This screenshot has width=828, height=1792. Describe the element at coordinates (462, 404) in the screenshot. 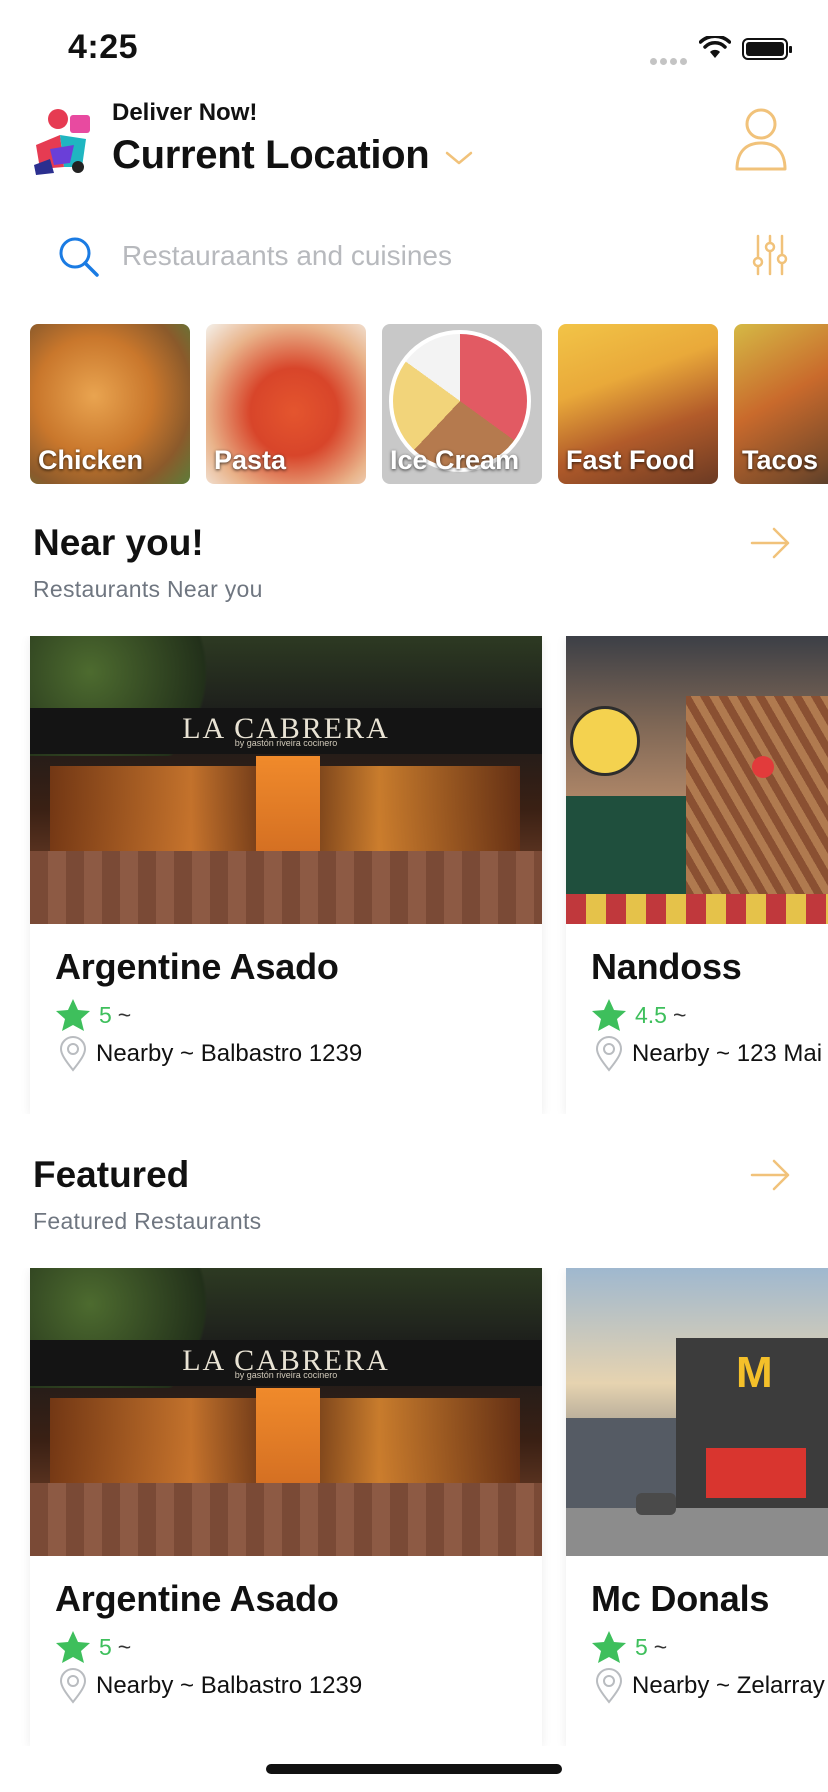

I see `category-ice-cream: Ice Cream` at that location.